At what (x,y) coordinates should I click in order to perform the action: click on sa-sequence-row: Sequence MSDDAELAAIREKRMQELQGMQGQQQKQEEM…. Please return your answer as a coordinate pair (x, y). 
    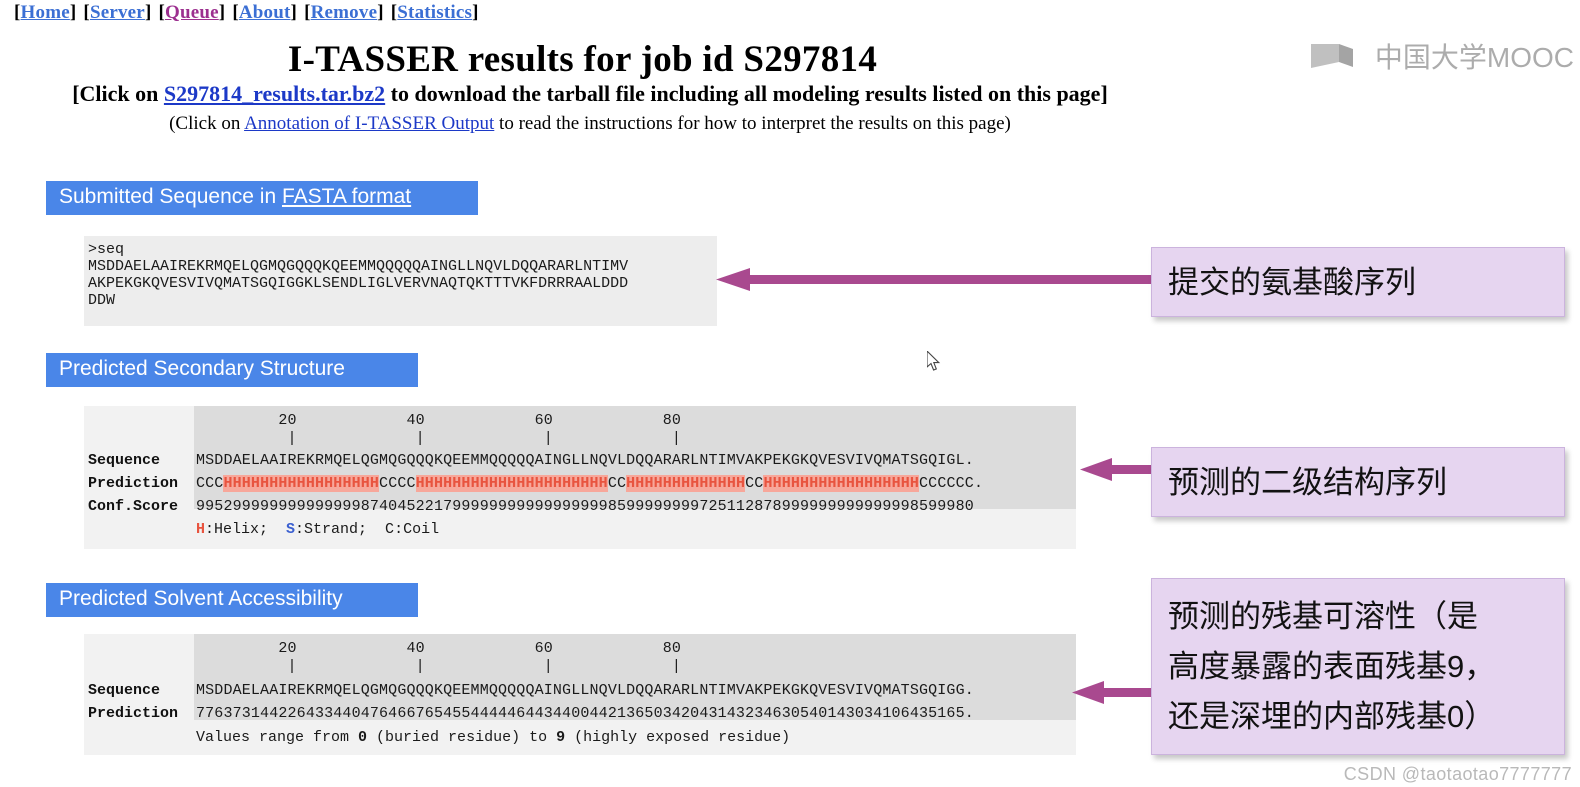
    Looking at the image, I should click on (580, 690).